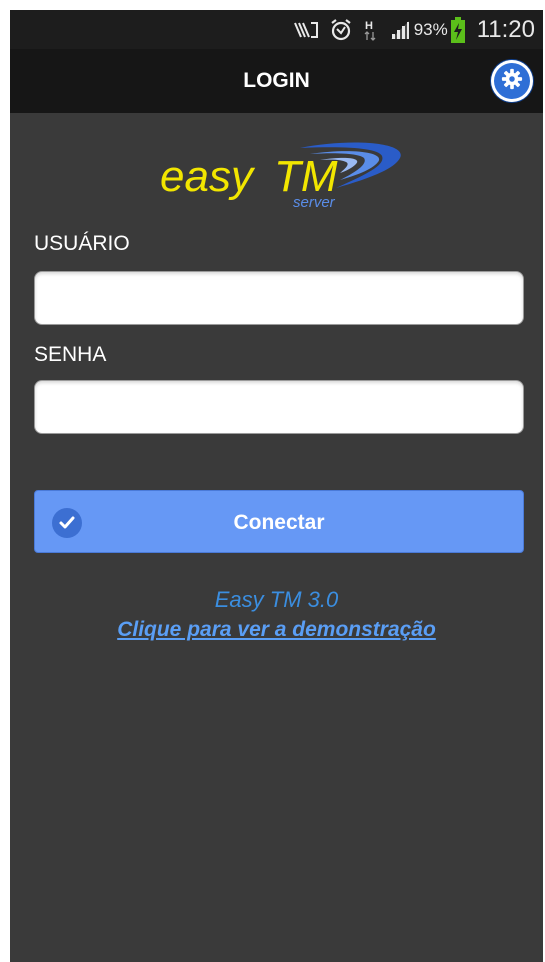 The height and width of the screenshot is (962, 545). What do you see at coordinates (276, 630) in the screenshot?
I see `demo-link: Clique para ver a demonstração` at bounding box center [276, 630].